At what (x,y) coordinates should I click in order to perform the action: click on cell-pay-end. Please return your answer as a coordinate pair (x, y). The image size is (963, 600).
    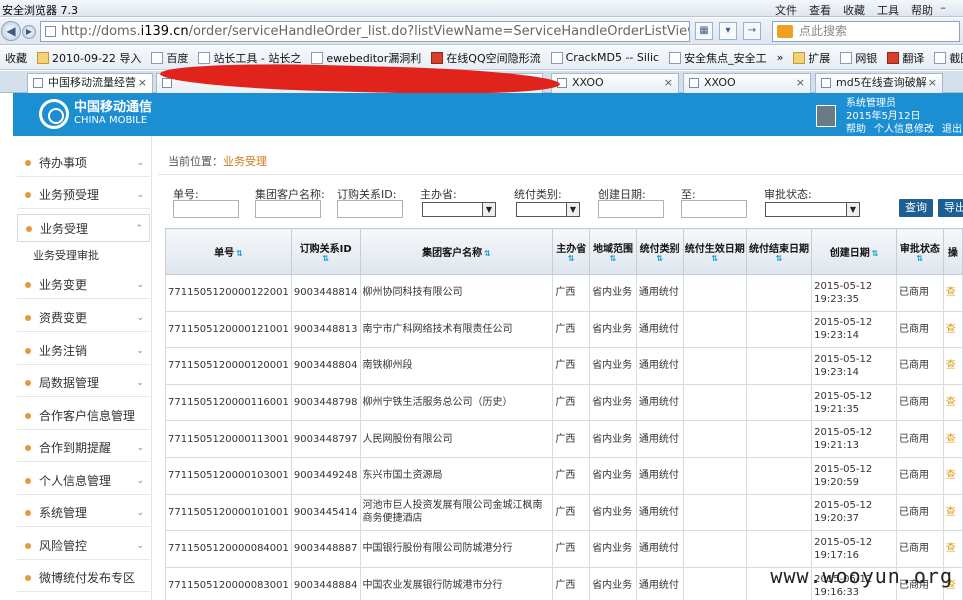
    Looking at the image, I should click on (779, 549).